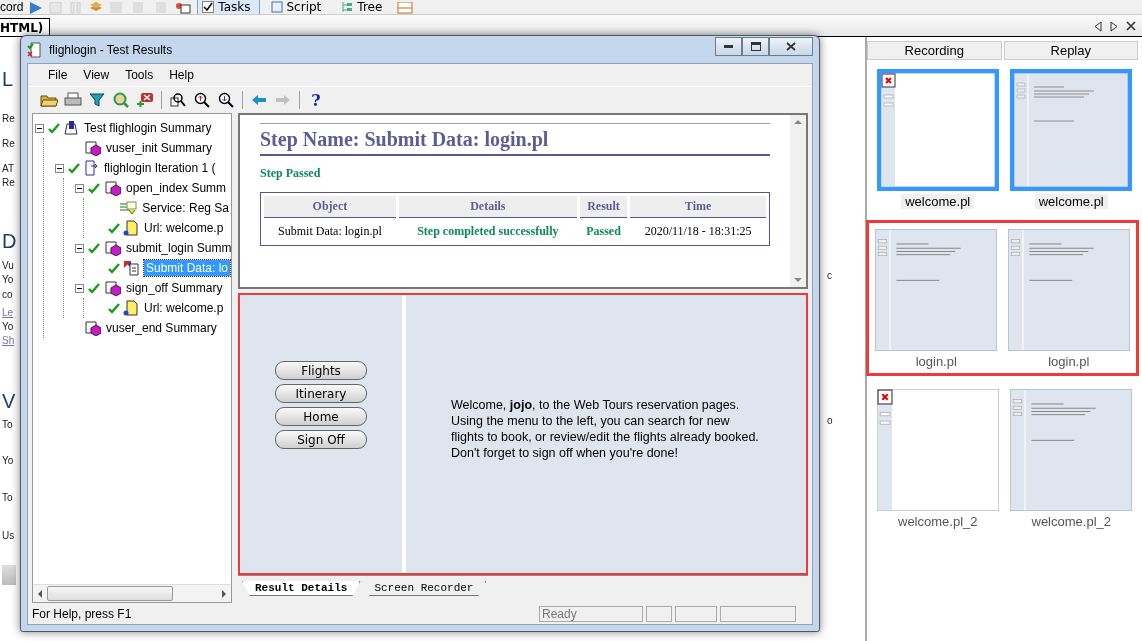 The height and width of the screenshot is (641, 1142). What do you see at coordinates (128, 208) in the screenshot?
I see `service-icon` at bounding box center [128, 208].